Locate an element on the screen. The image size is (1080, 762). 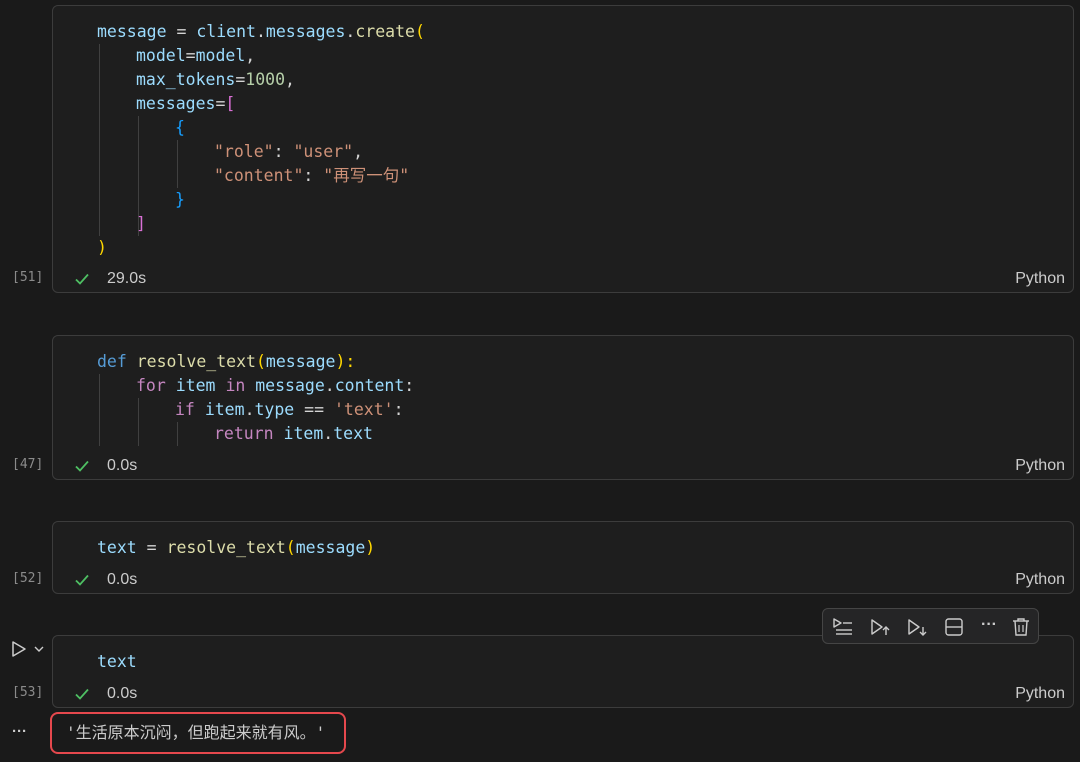
run-by-line-icon is located at coordinates (842, 626).